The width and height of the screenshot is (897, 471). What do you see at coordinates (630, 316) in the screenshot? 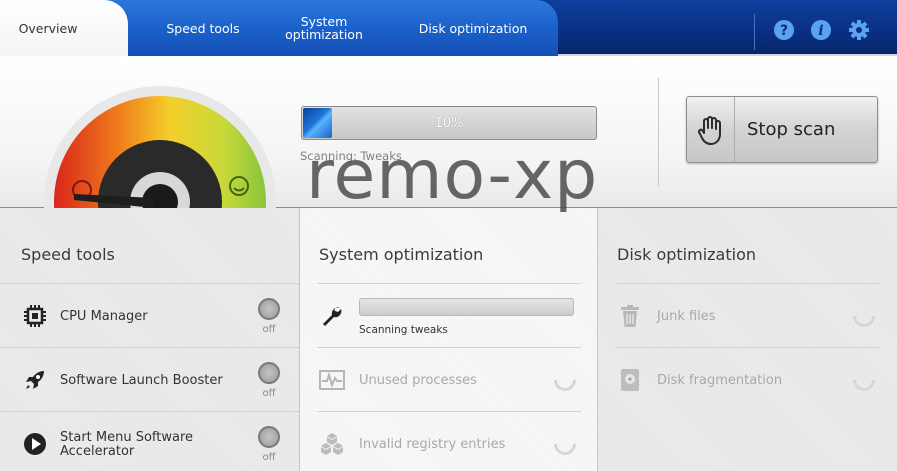
I see `trash-icon` at bounding box center [630, 316].